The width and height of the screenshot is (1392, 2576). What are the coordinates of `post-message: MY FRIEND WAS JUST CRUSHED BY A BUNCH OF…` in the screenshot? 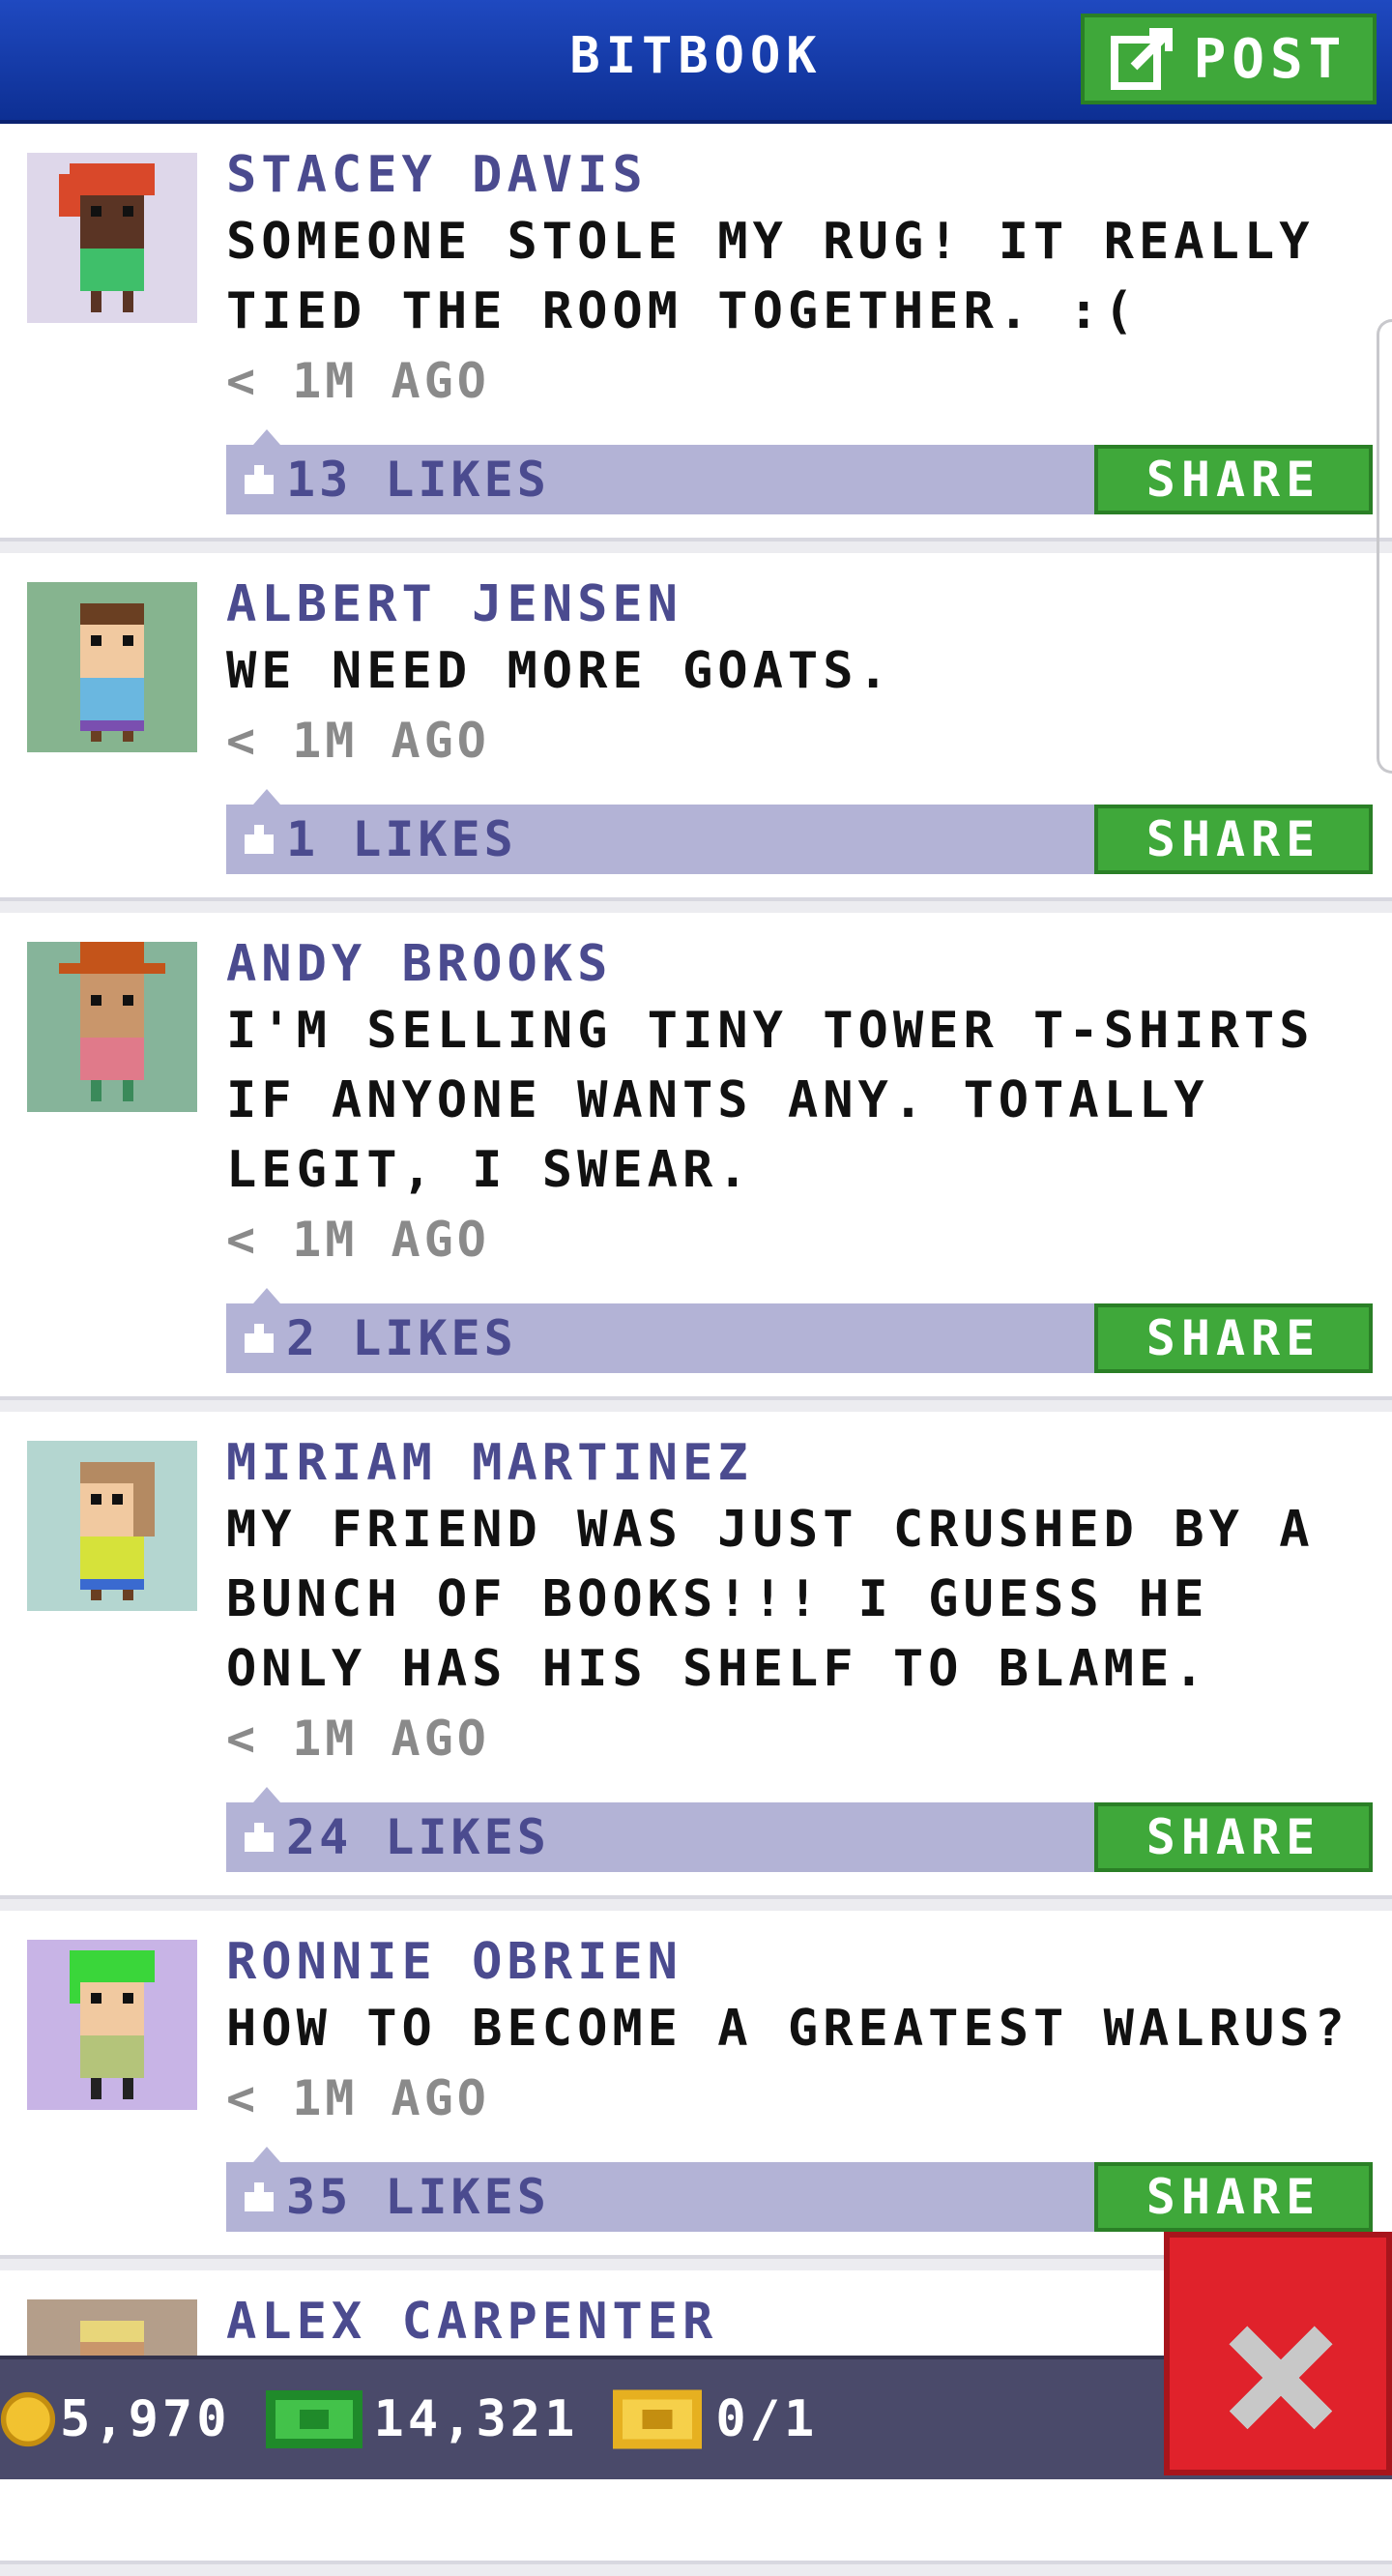 It's located at (770, 1599).